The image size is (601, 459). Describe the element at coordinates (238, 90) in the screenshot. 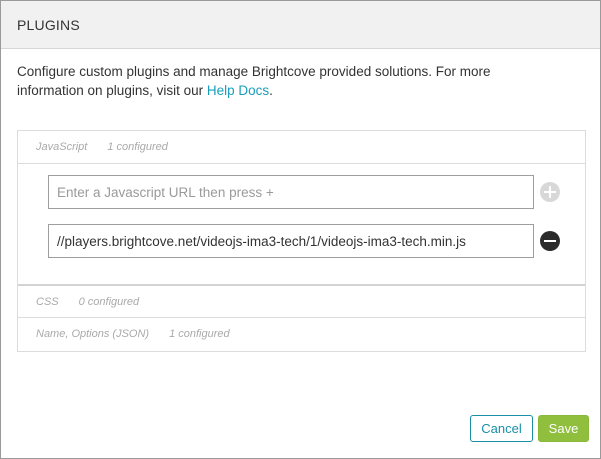

I see `help-docs-link: Help Docs` at that location.